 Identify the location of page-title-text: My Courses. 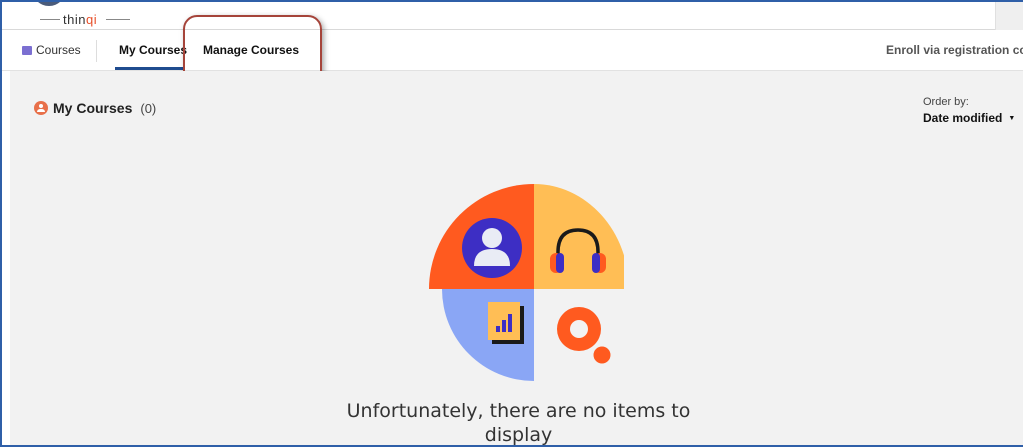
(93, 108).